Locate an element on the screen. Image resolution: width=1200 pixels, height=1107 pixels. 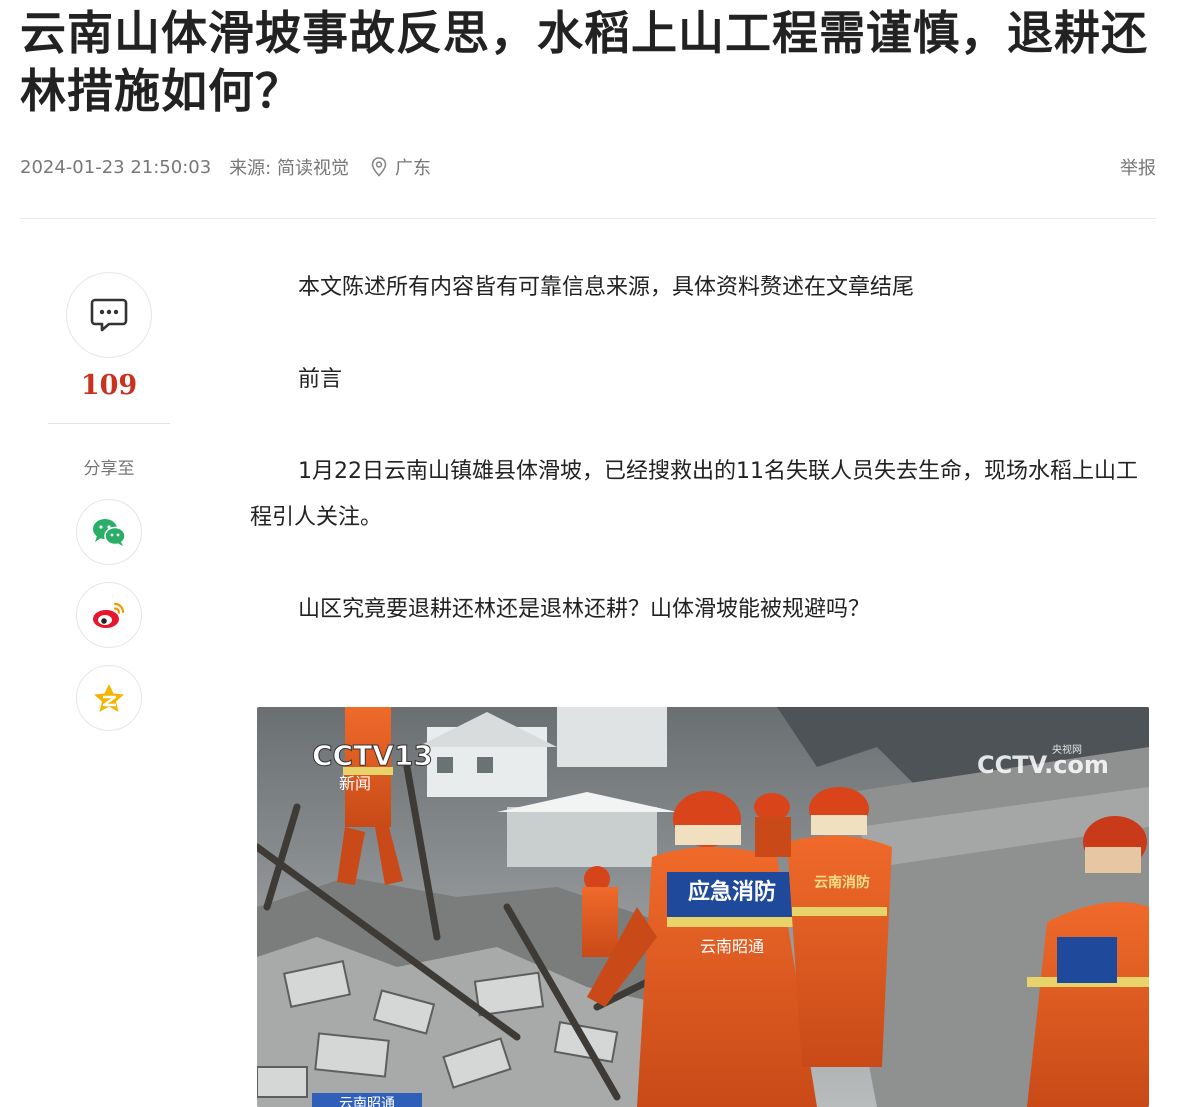
location-label: 广东 is located at coordinates (412, 168).